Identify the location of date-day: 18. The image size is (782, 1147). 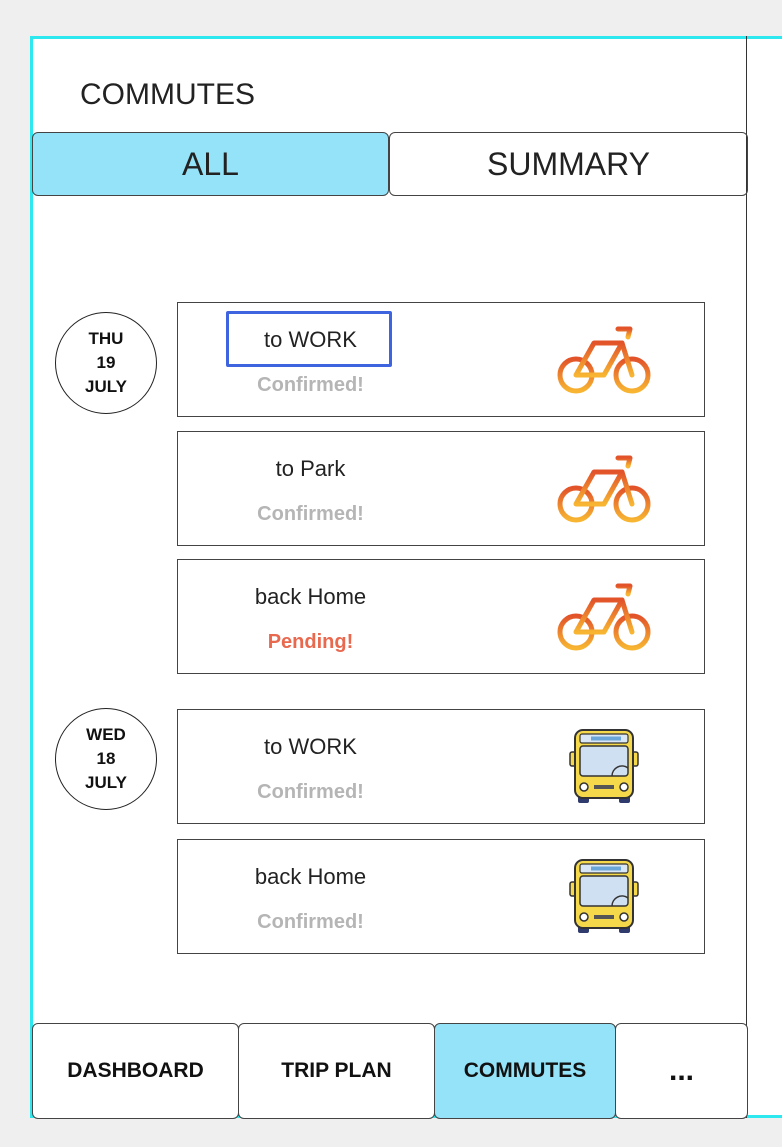
(106, 758).